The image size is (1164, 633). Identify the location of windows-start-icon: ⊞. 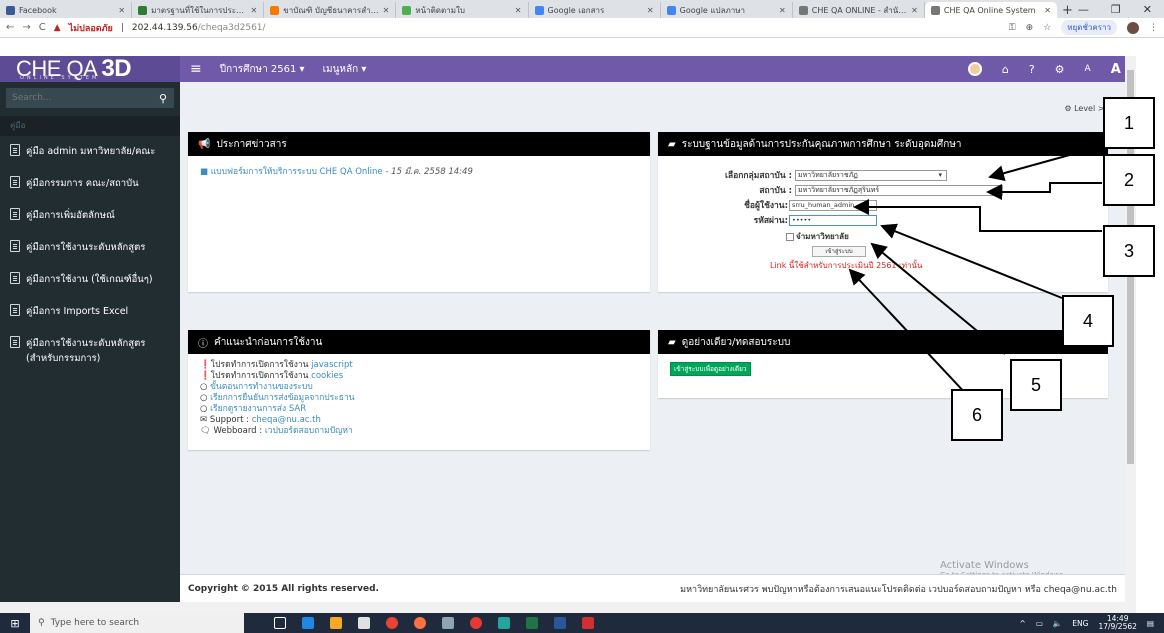
(15, 623).